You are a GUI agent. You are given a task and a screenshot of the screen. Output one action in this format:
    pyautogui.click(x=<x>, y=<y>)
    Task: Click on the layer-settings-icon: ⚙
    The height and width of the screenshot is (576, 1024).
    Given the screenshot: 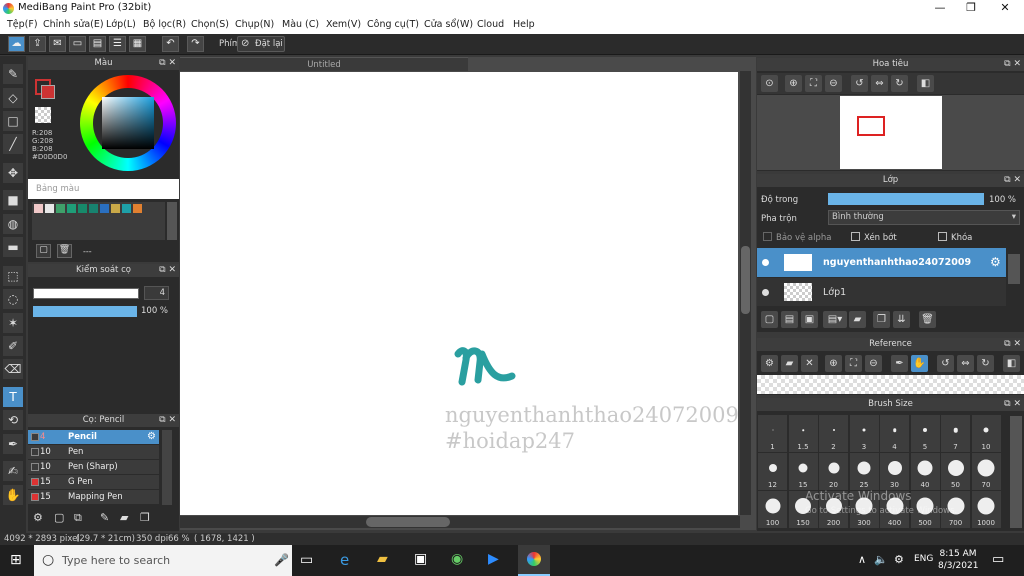 What is the action you would take?
    pyautogui.click(x=995, y=262)
    